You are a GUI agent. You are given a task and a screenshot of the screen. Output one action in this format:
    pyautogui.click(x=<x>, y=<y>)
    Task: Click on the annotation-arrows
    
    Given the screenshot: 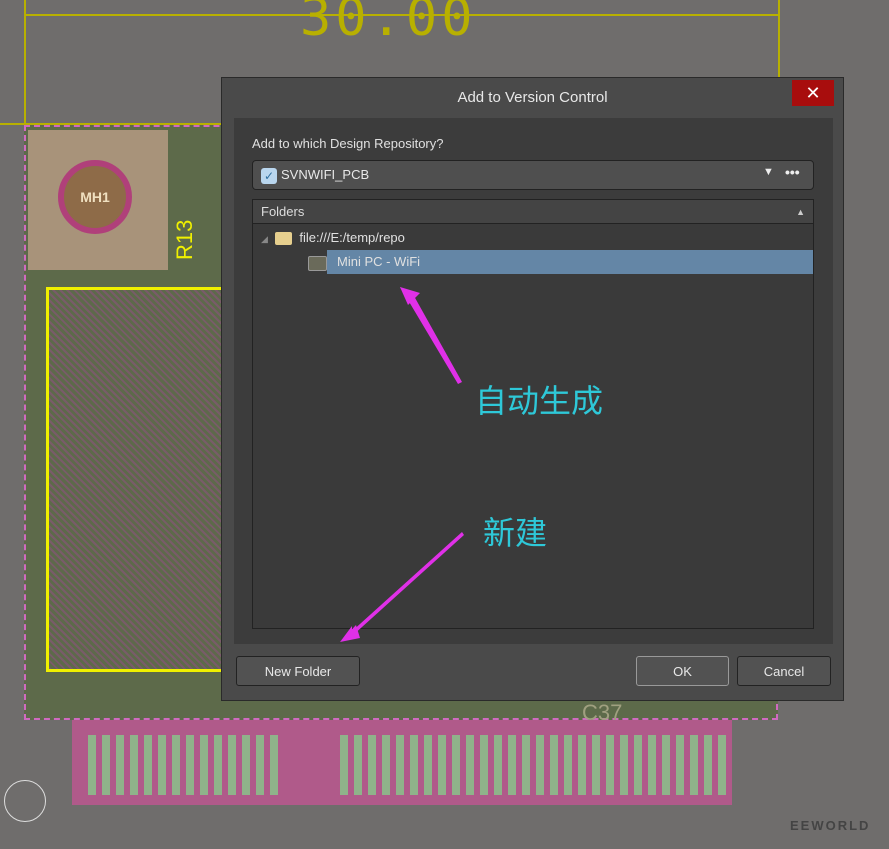 What is the action you would take?
    pyautogui.click(x=402, y=464)
    